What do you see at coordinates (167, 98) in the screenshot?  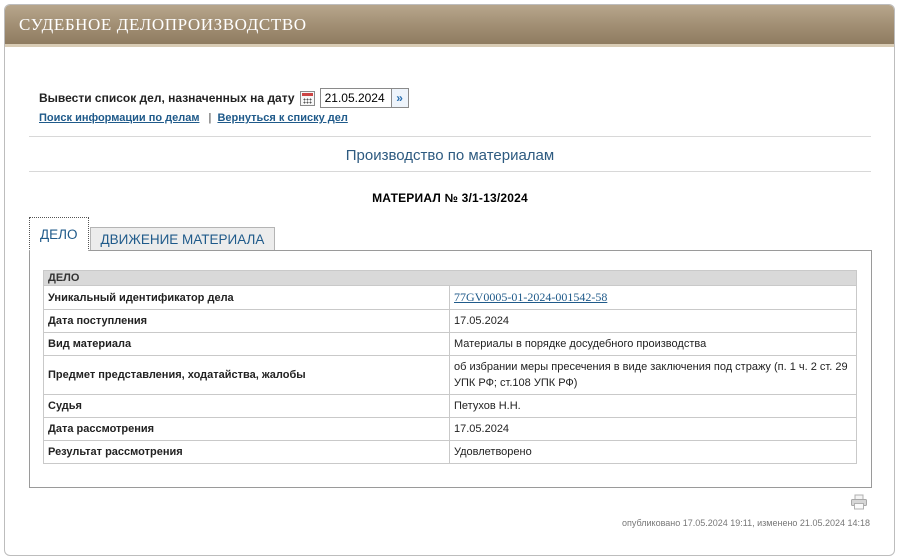 I see `date-filter-label: Вывести список дел, назначенных на дату` at bounding box center [167, 98].